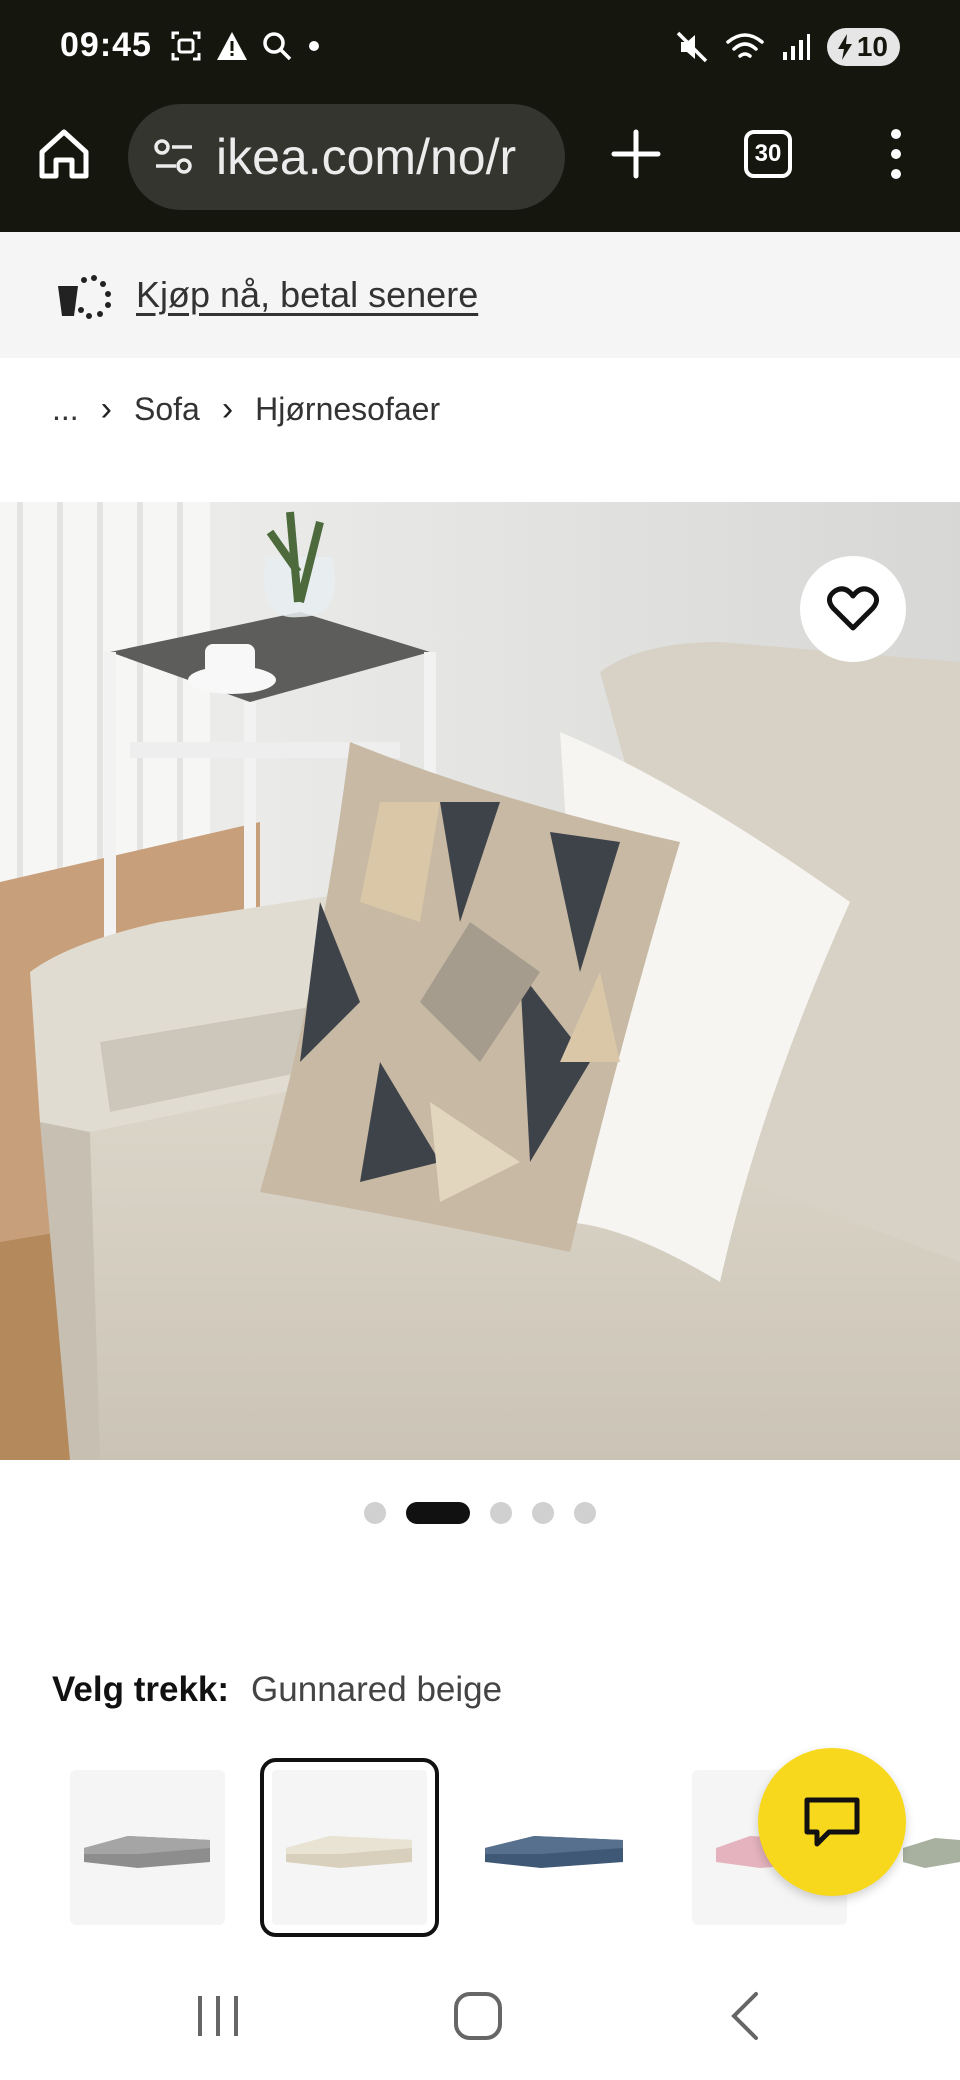  I want to click on breadcrumb: ... › Sofa › Hjørnesofaer, so click(246, 409).